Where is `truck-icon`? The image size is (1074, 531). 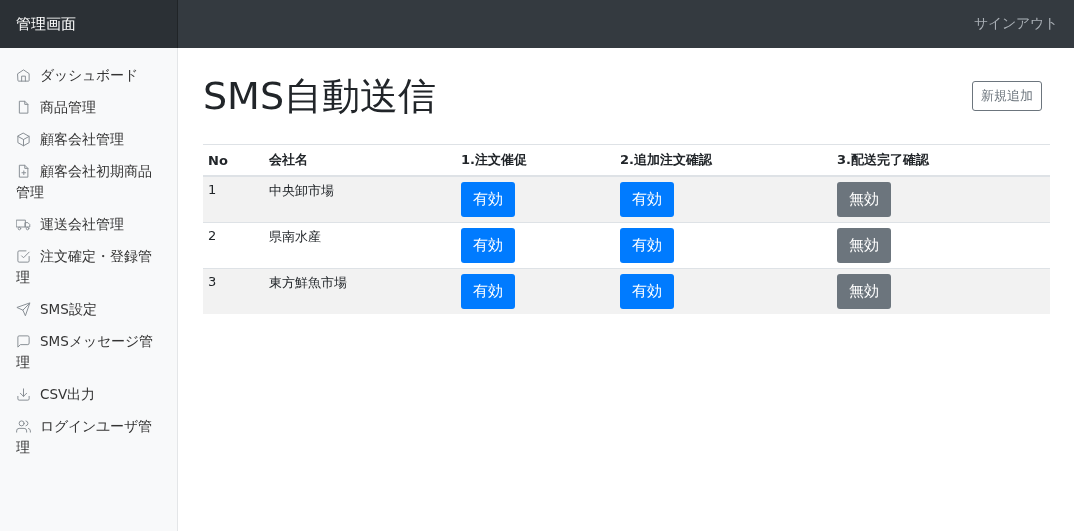 truck-icon is located at coordinates (23, 224).